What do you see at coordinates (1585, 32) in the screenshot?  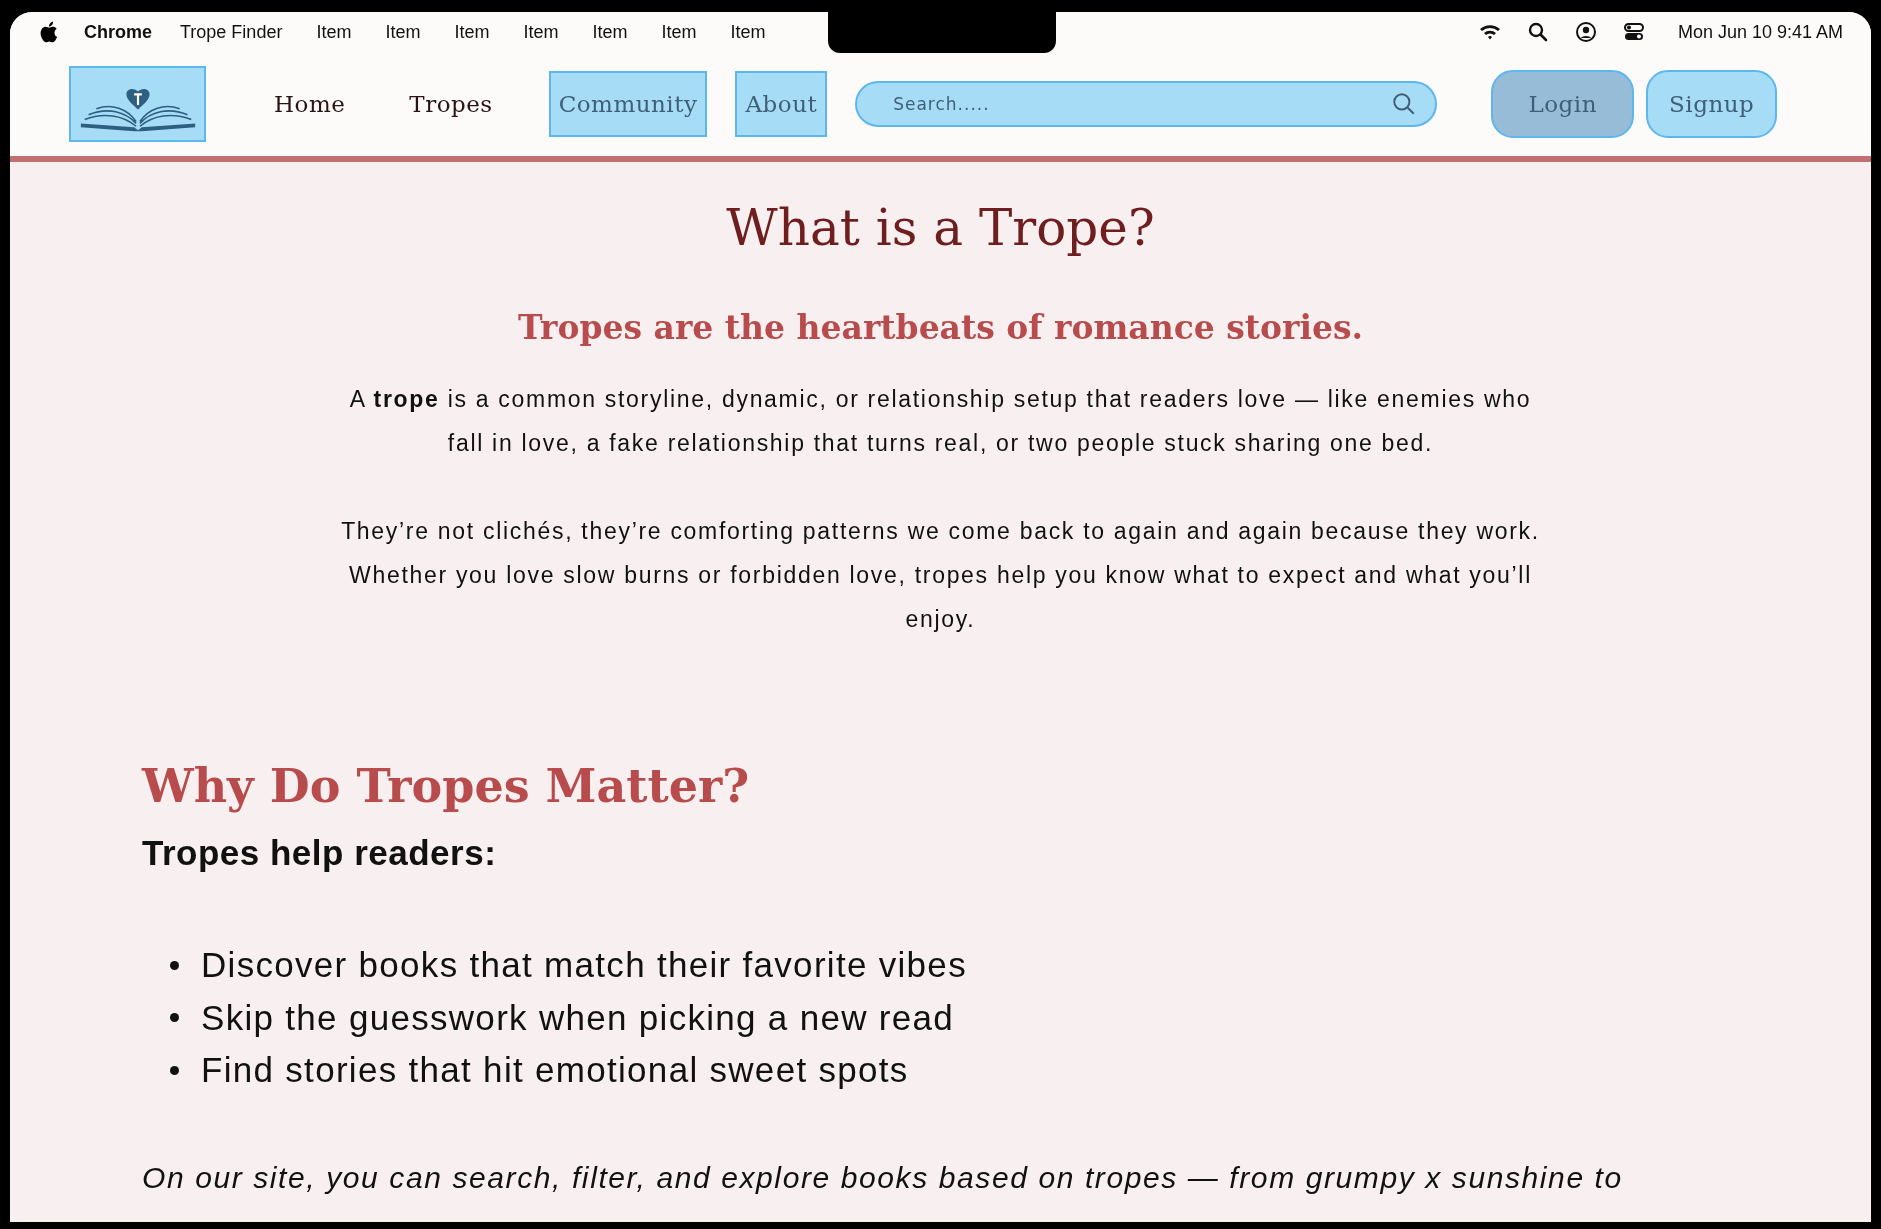 I see `user-icon` at bounding box center [1585, 32].